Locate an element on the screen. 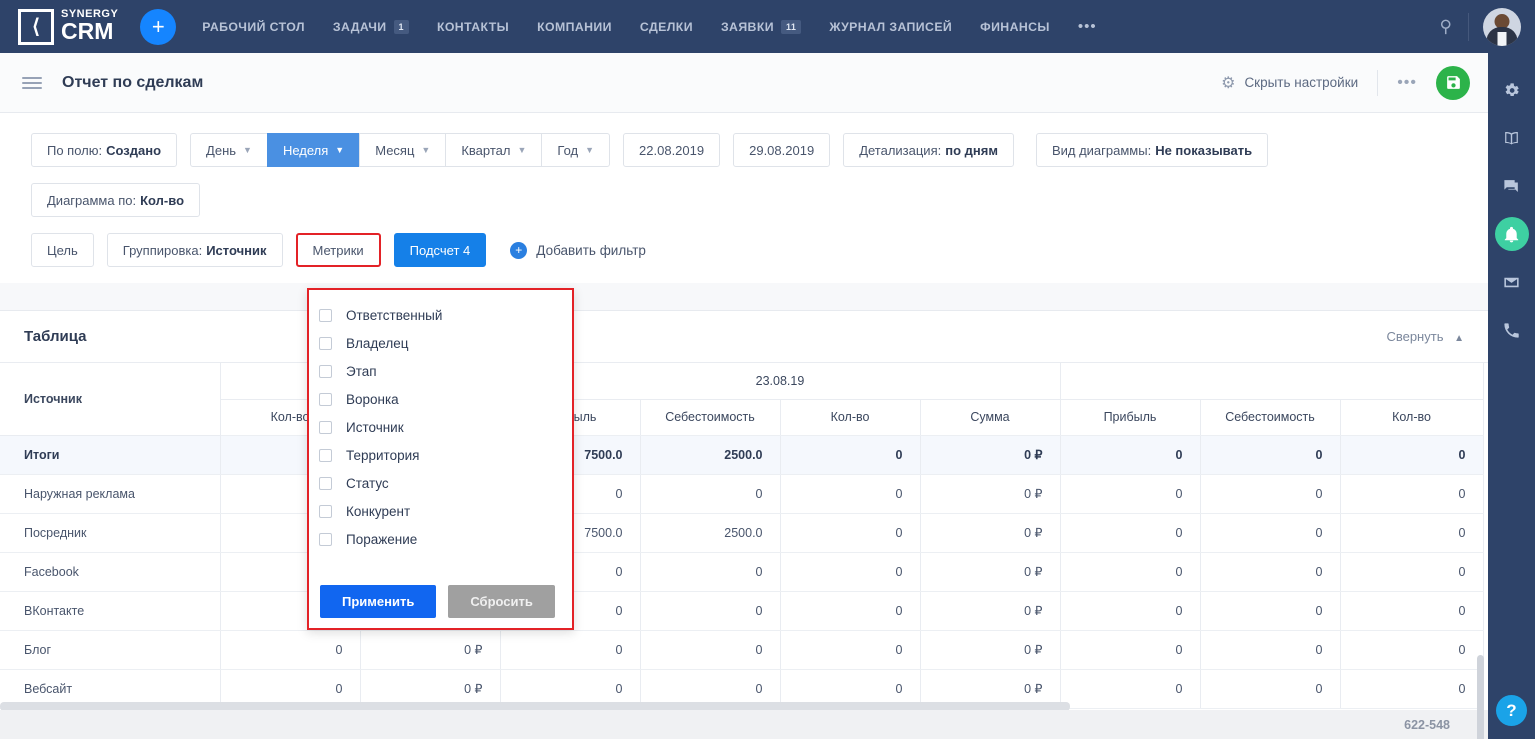  table-column-header-7: Себестоимость is located at coordinates (1270, 417).